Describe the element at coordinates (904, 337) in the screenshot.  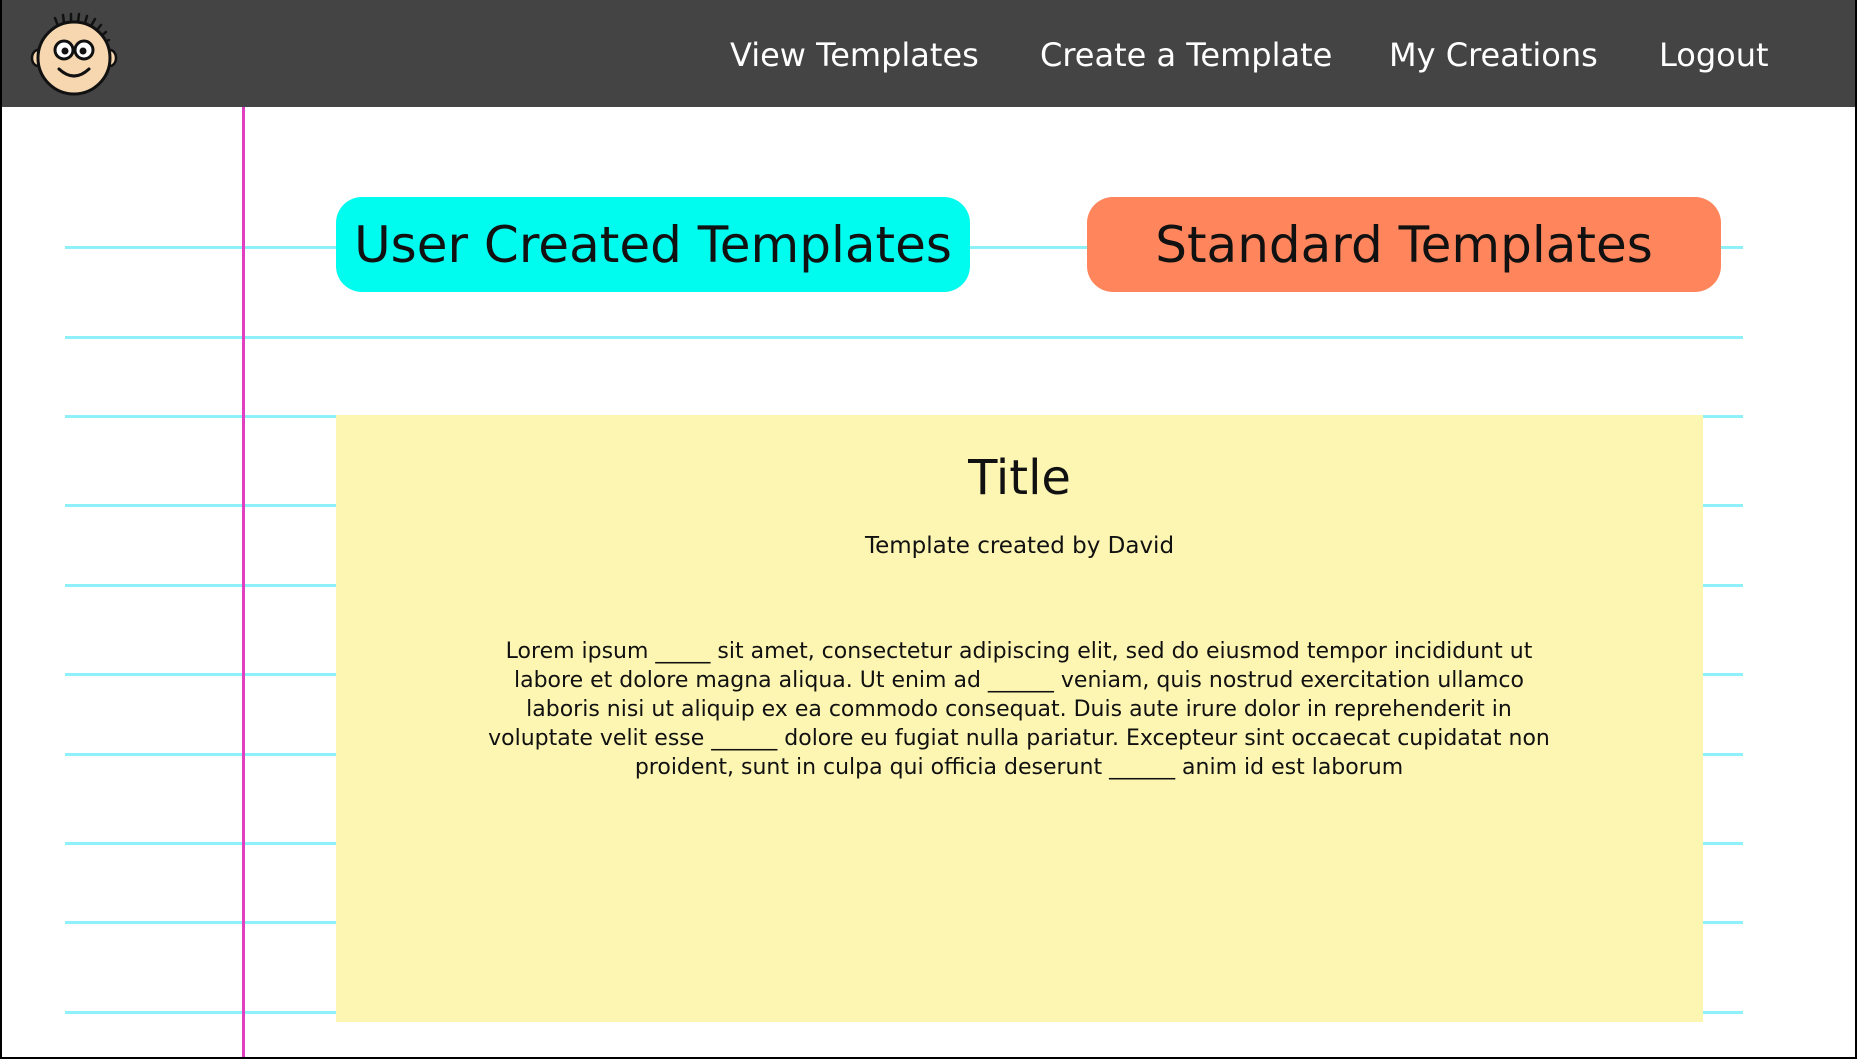
I see `ruled-line` at that location.